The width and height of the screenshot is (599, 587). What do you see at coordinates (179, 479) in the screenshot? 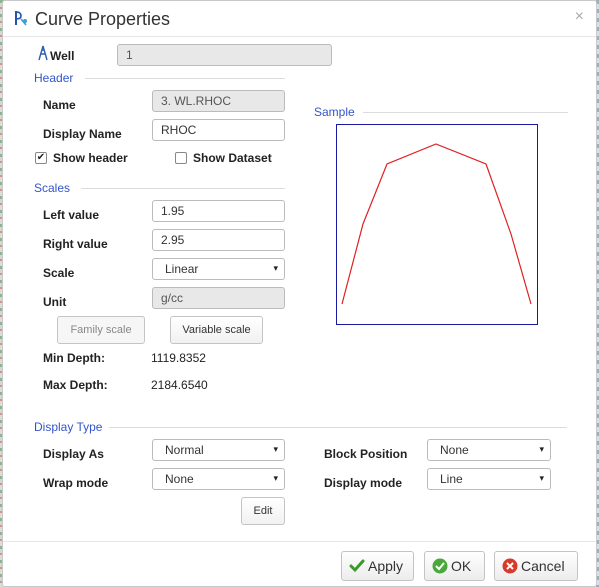
I see `wrap-mode-value: None` at bounding box center [179, 479].